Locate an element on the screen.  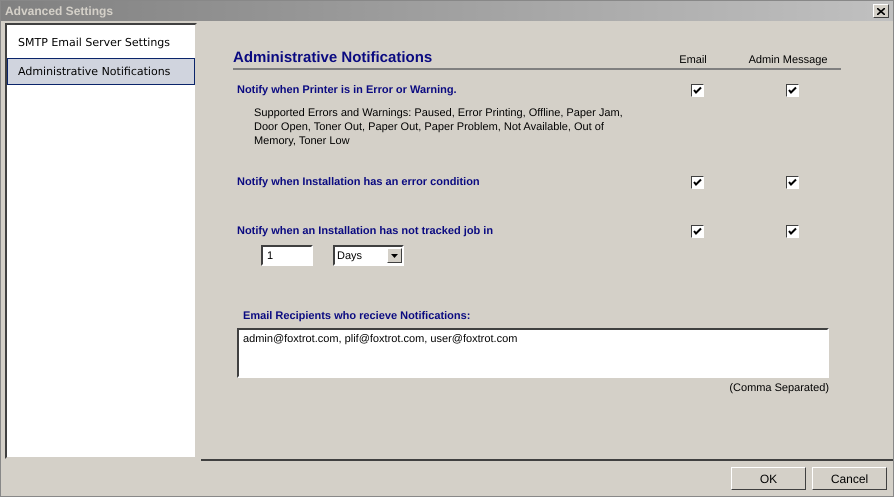
recipients-field: admin@foxtrot.com, plif@foxtrot.com, user@foxtrot.com is located at coordinates (533, 353).